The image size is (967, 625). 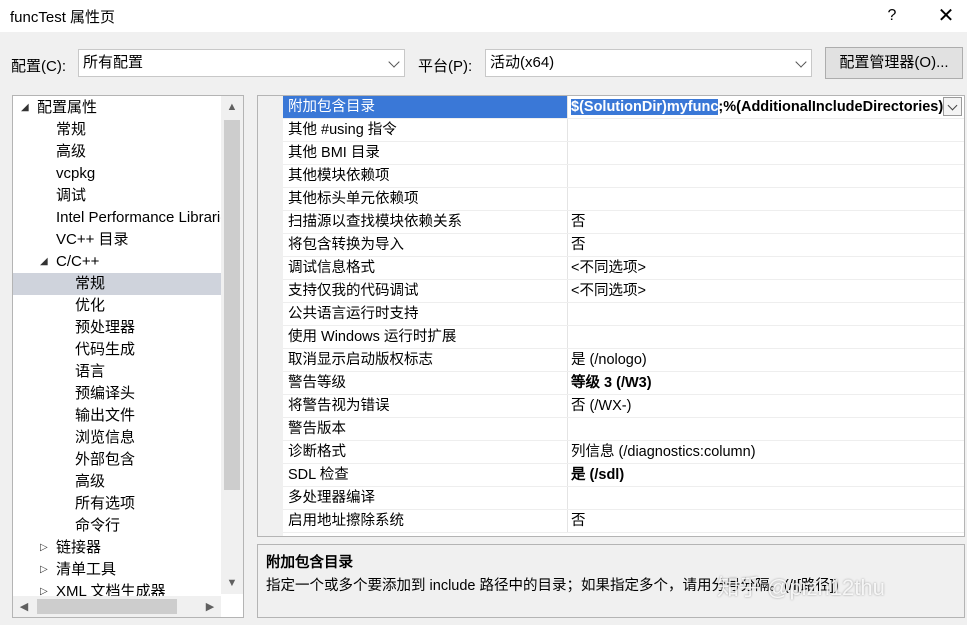 I want to click on tree-item: 预处理器, so click(x=117, y=328).